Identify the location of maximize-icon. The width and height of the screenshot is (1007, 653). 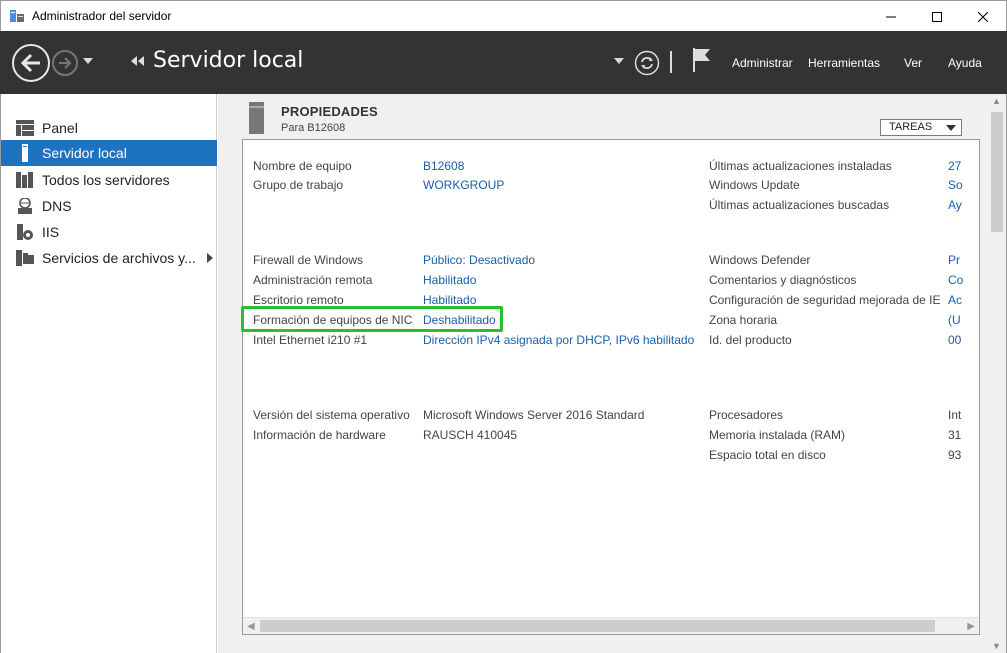
(937, 16).